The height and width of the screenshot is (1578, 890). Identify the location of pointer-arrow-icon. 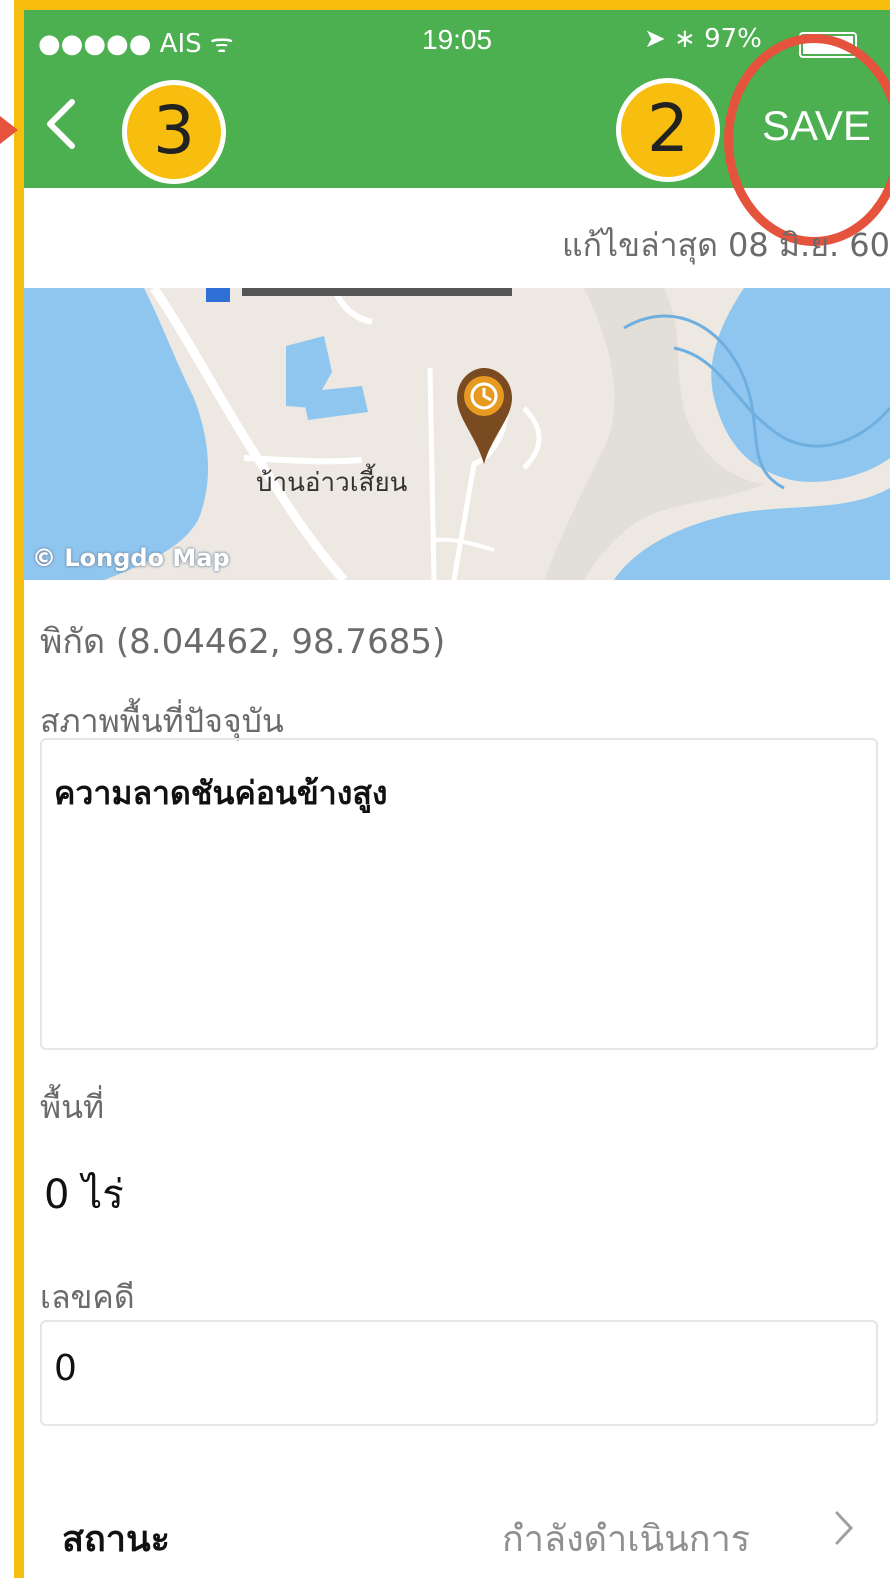
(9, 130).